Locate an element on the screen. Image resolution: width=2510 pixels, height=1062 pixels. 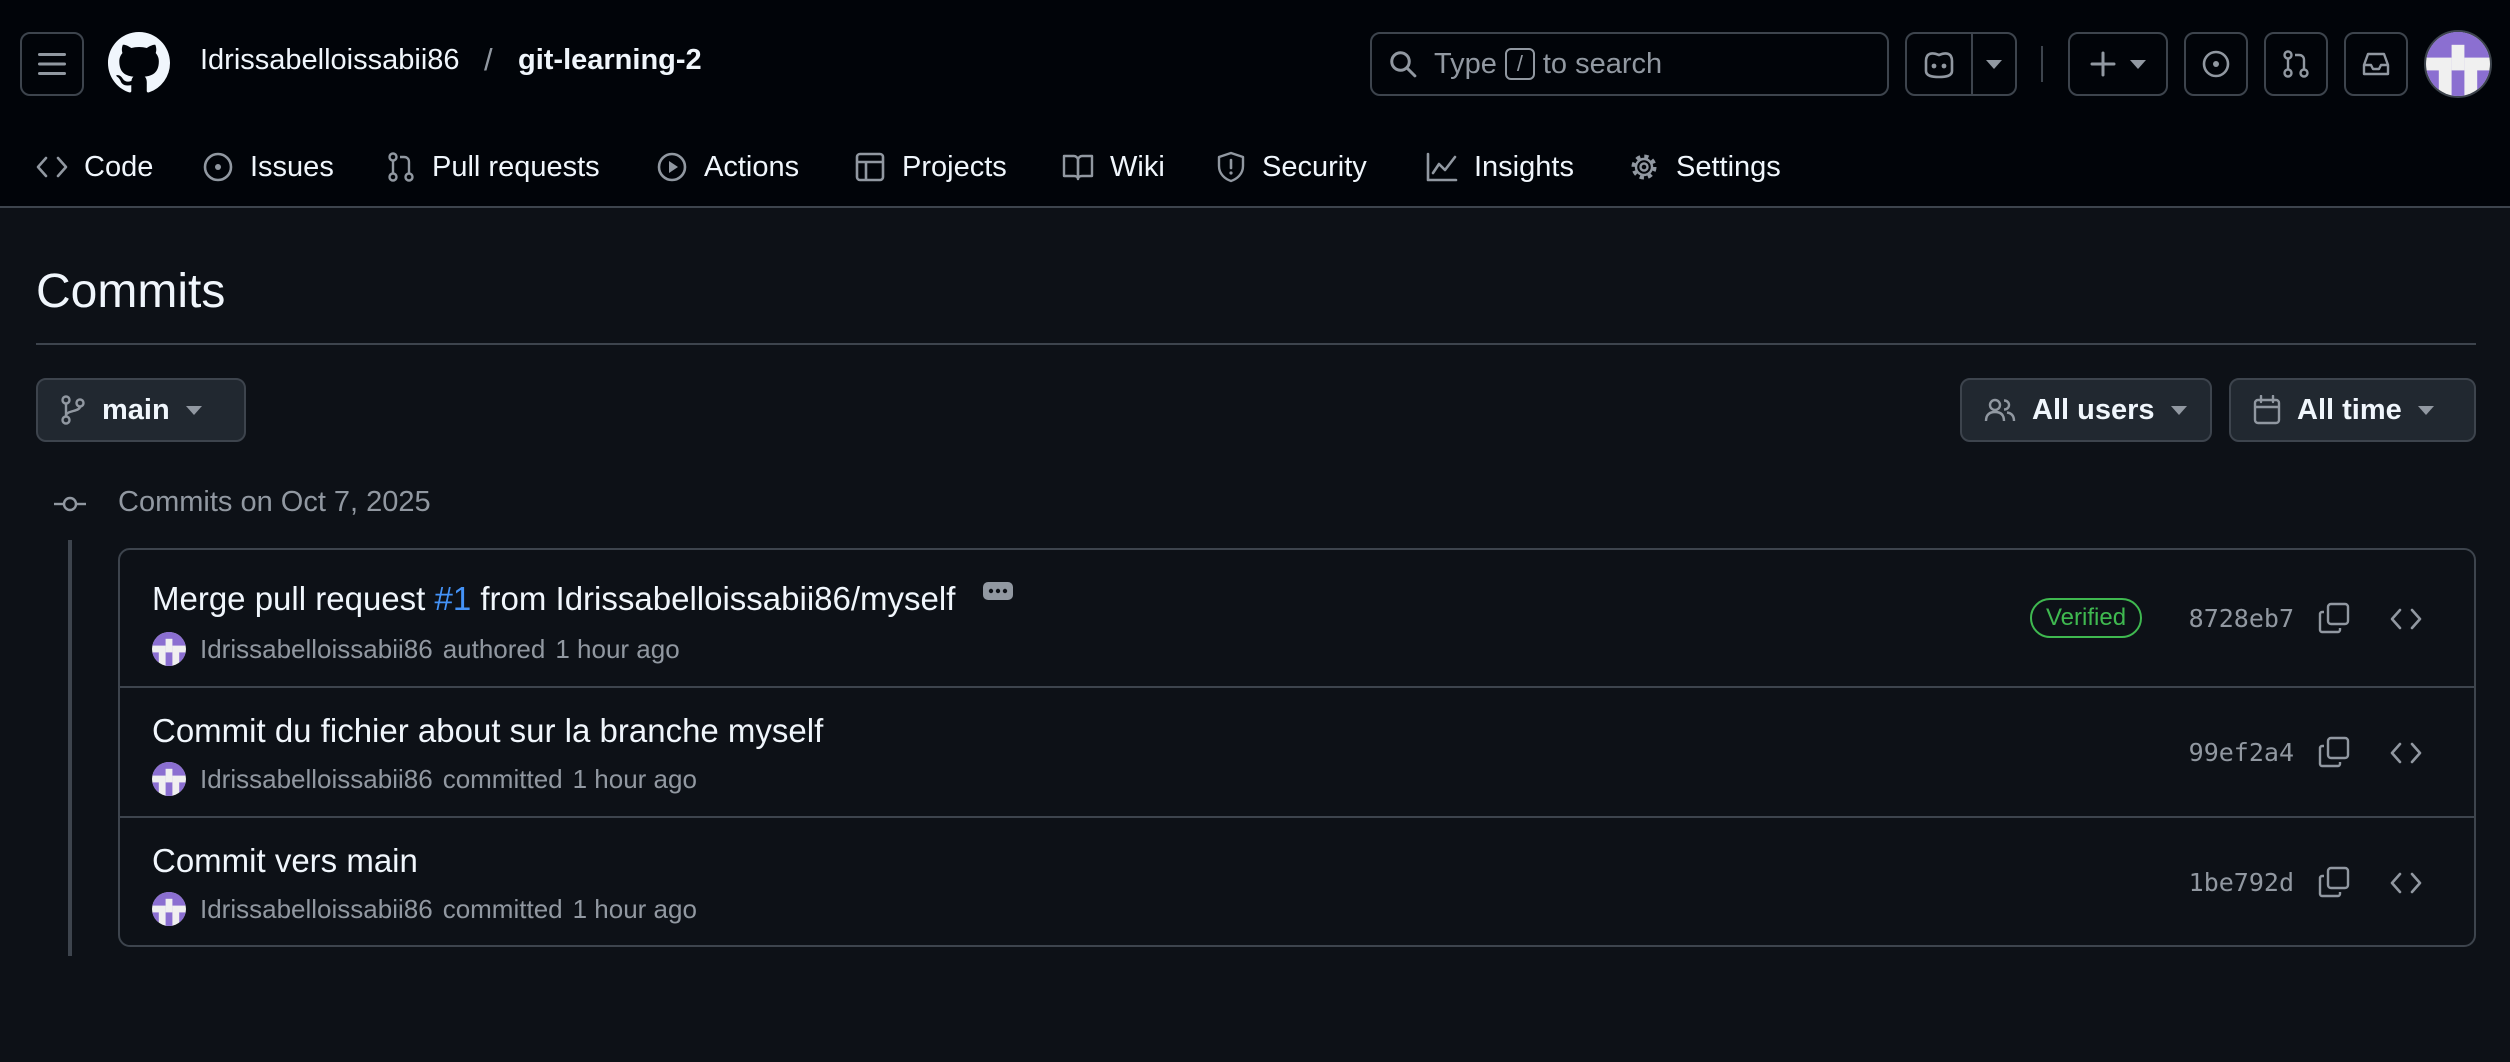
pull-request-link: #1 is located at coordinates (452, 598).